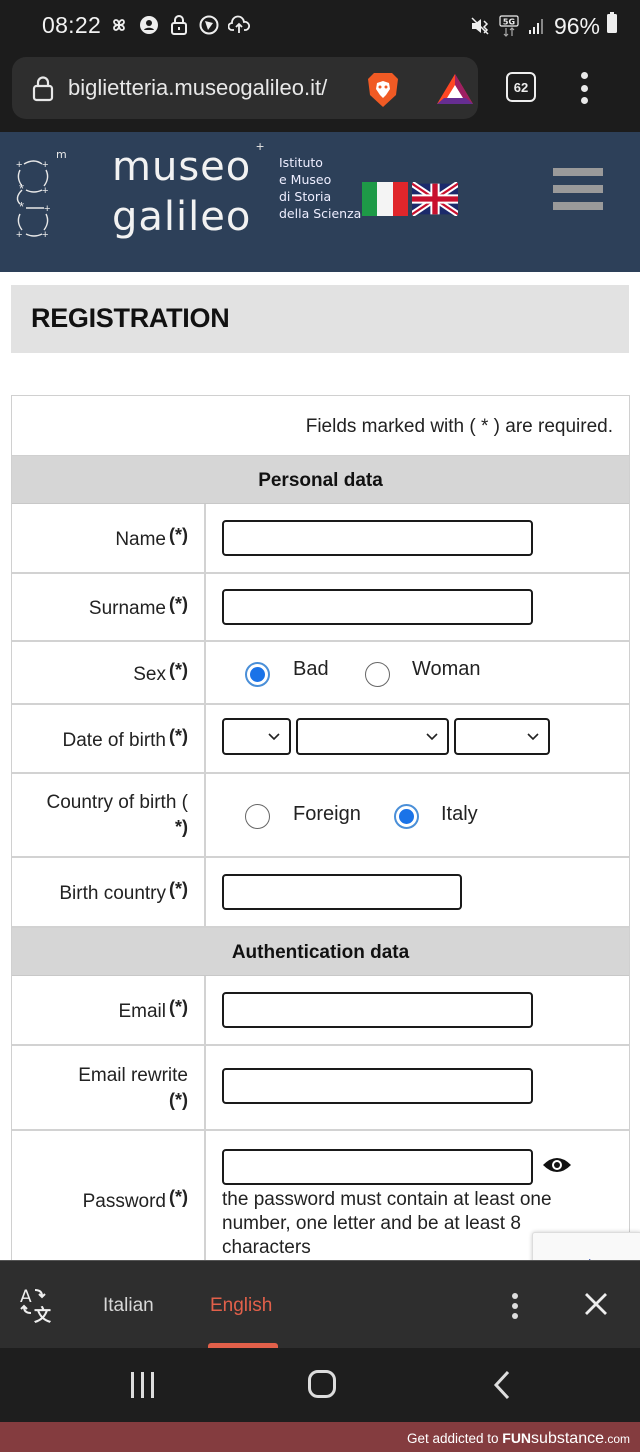 The image size is (640, 1452). Describe the element at coordinates (61, 154) in the screenshot. I see `svg-text: m` at that location.